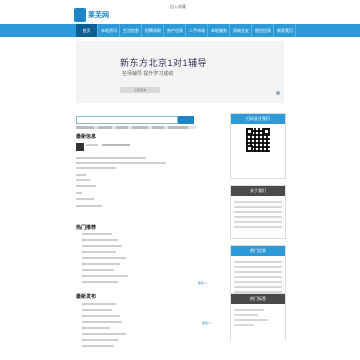 This screenshot has width=360, height=360. I want to click on qr-code-icon, so click(258, 140).